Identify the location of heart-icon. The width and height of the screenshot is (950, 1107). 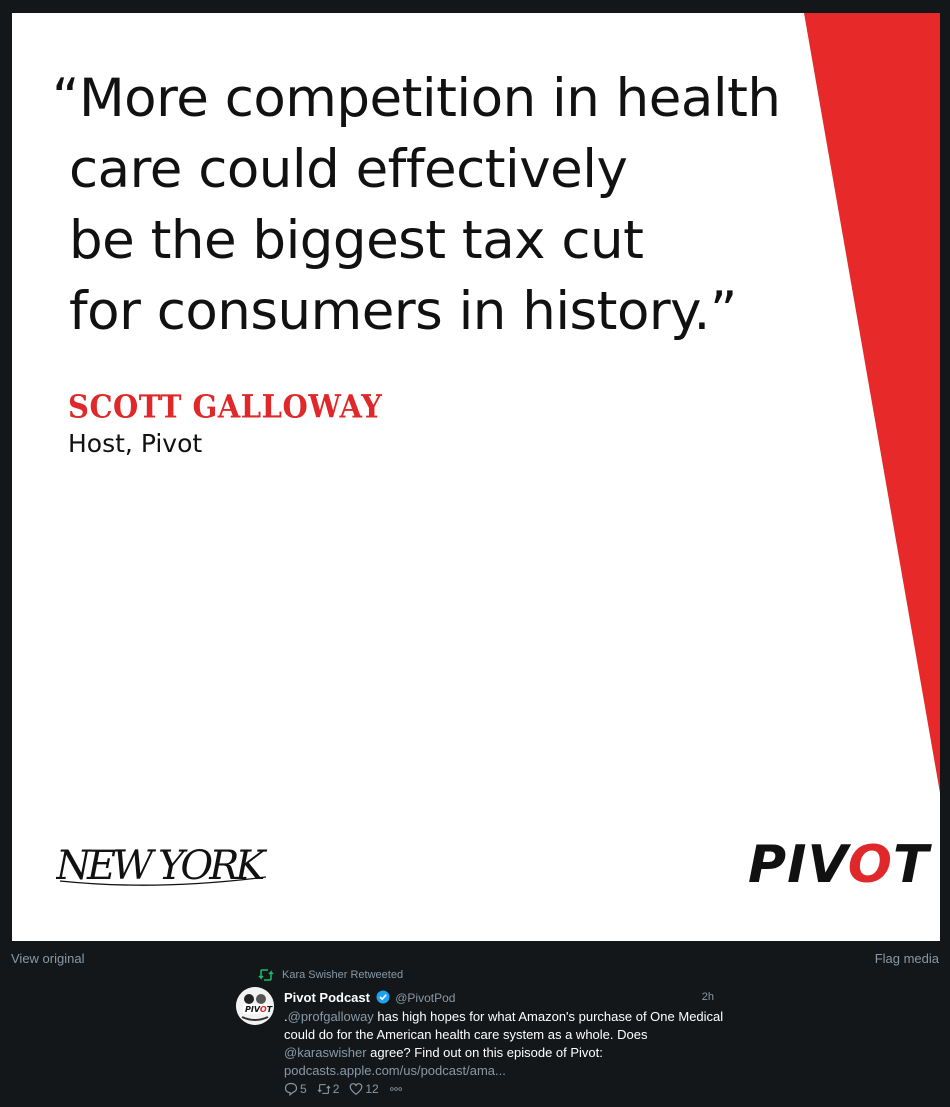
(356, 1089).